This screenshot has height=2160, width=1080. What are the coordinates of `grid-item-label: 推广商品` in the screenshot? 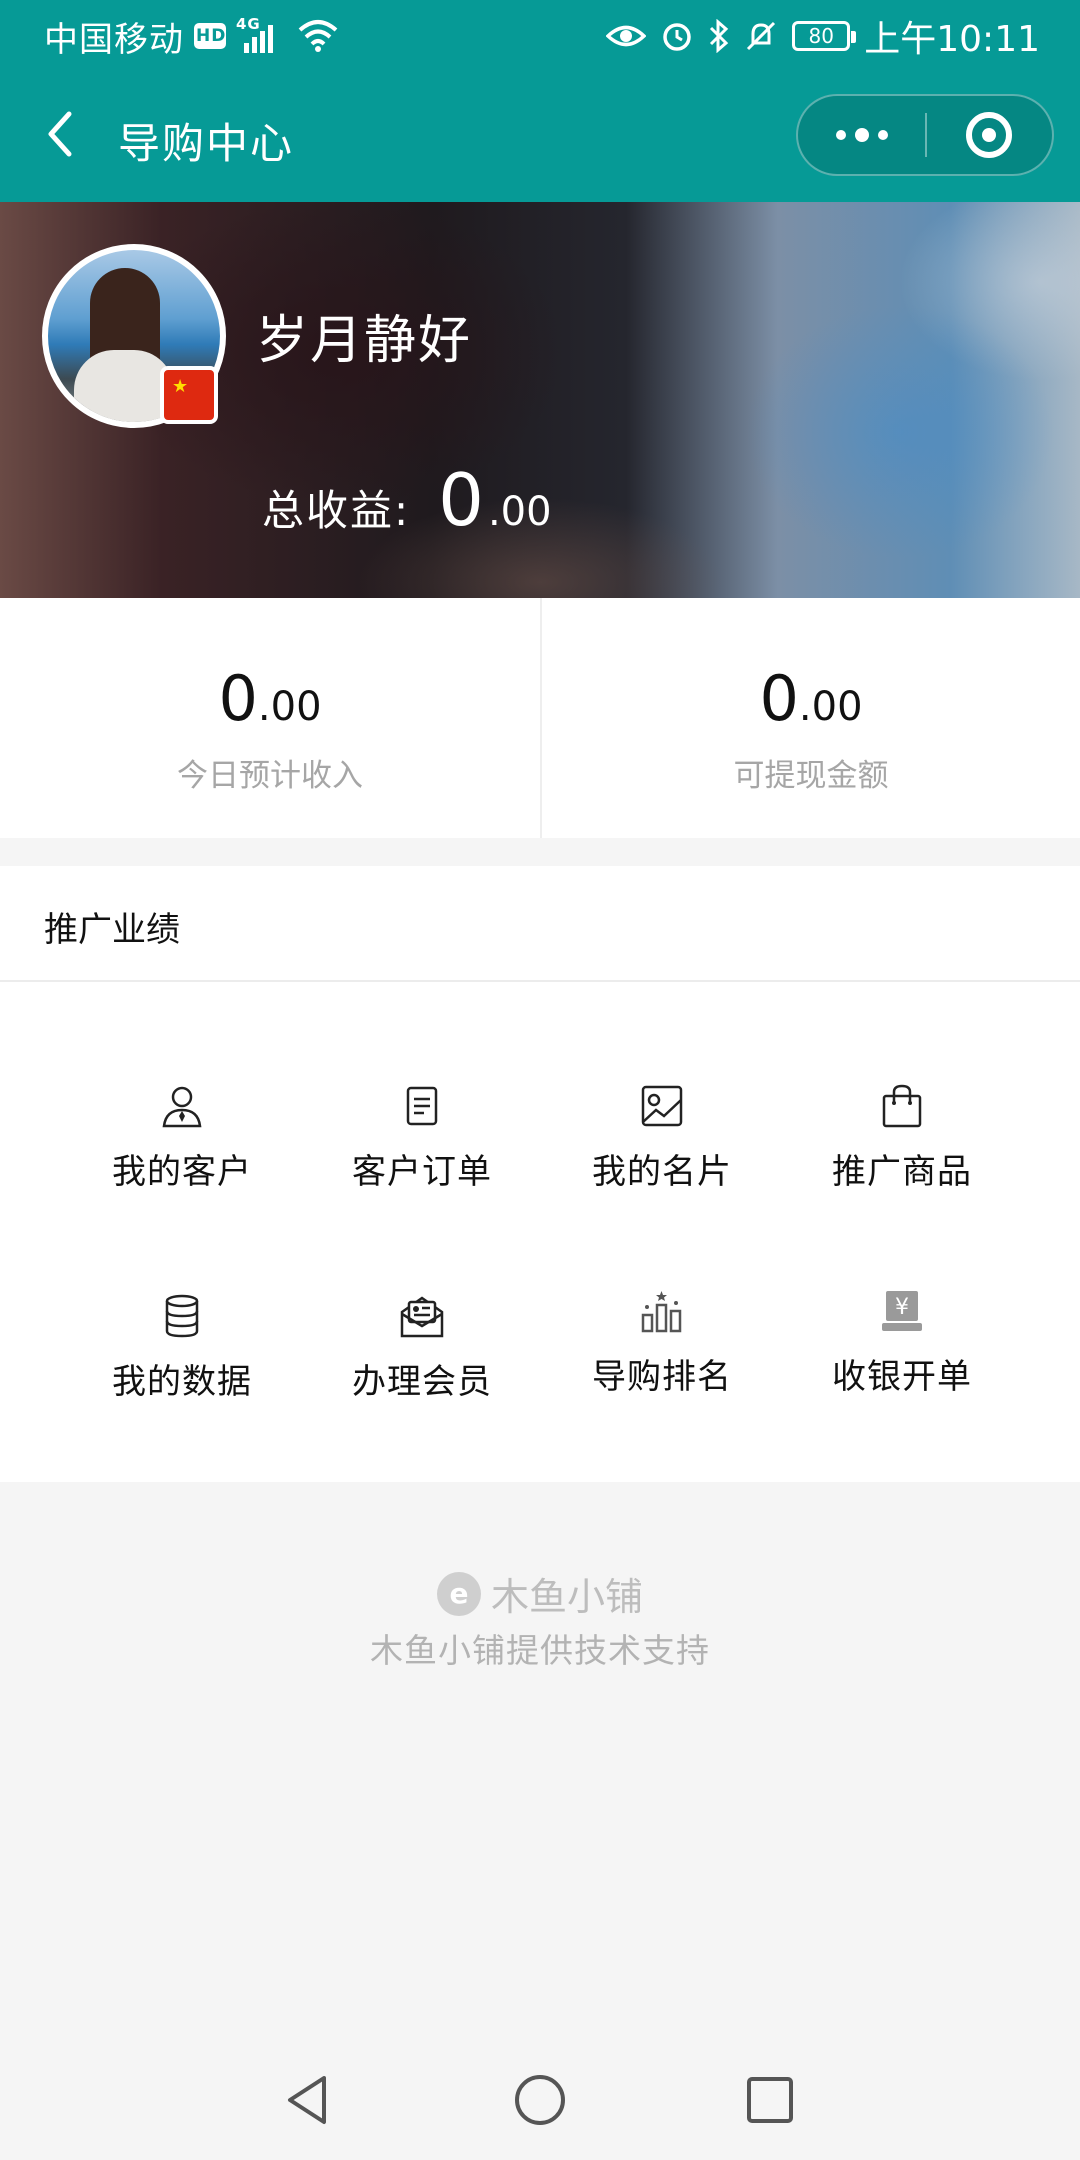 It's located at (902, 1172).